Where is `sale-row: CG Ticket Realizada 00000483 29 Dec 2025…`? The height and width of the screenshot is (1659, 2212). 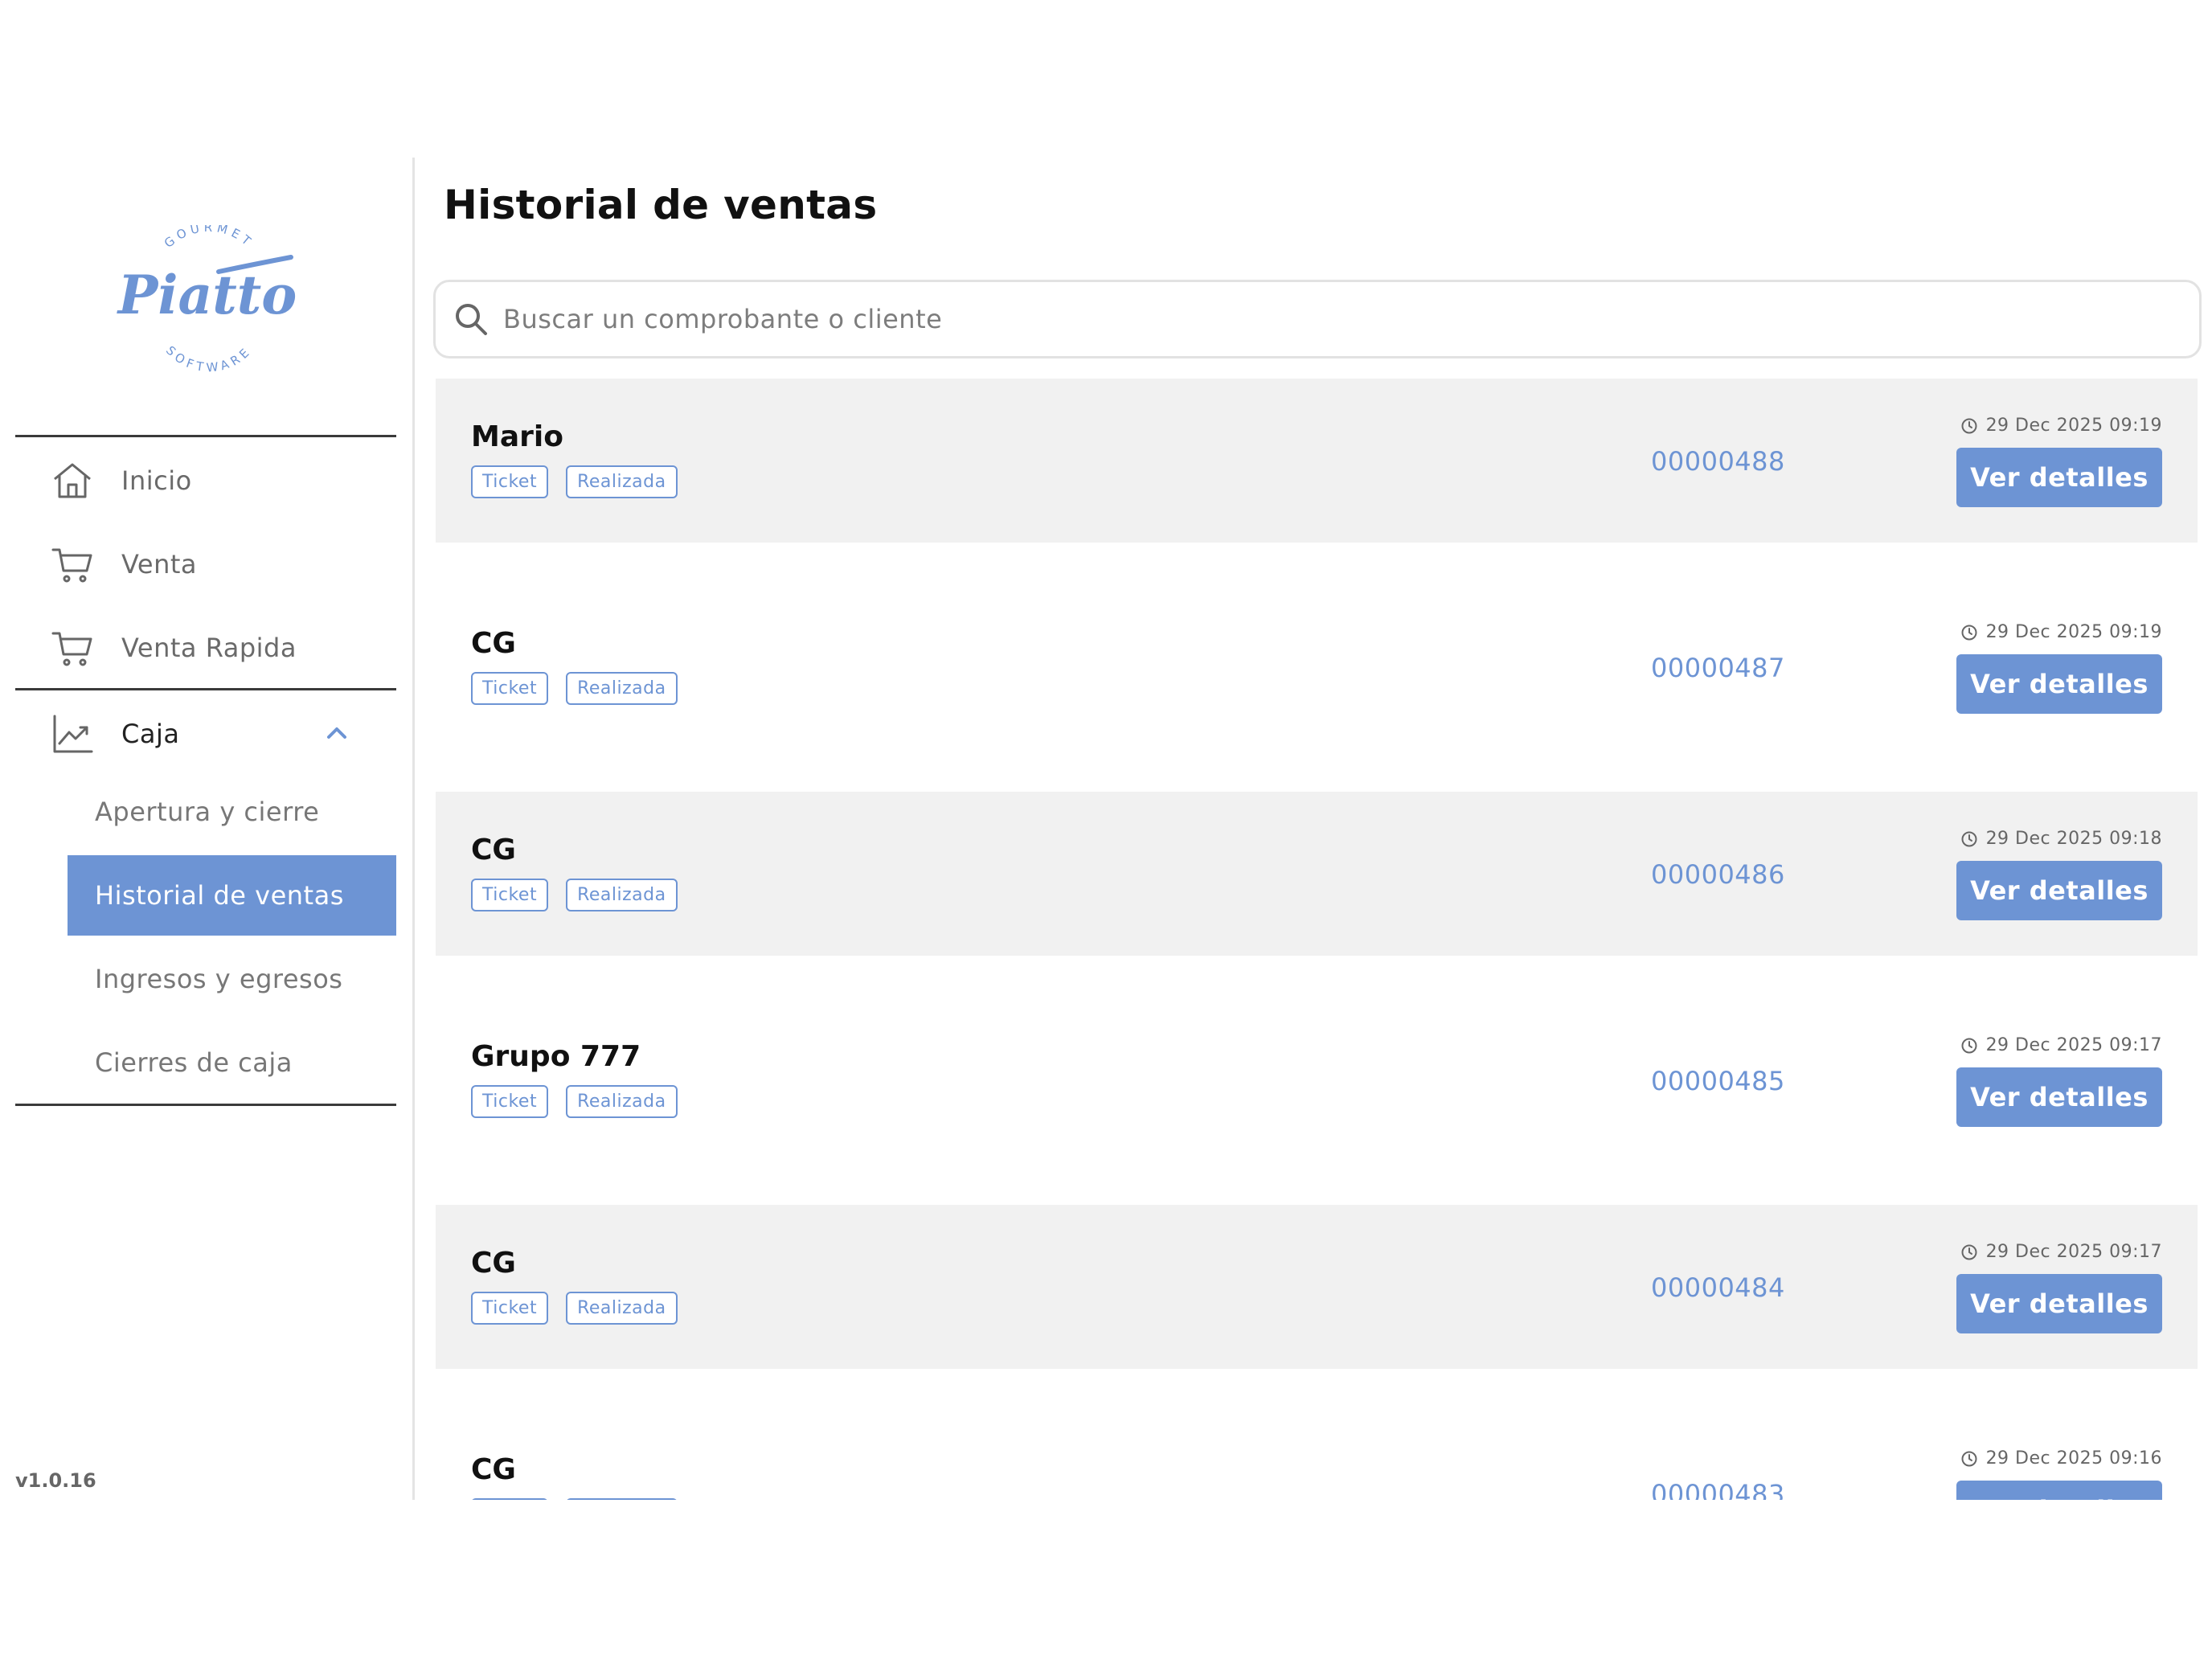 sale-row: CG Ticket Realizada 00000483 29 Dec 2025… is located at coordinates (1317, 1455).